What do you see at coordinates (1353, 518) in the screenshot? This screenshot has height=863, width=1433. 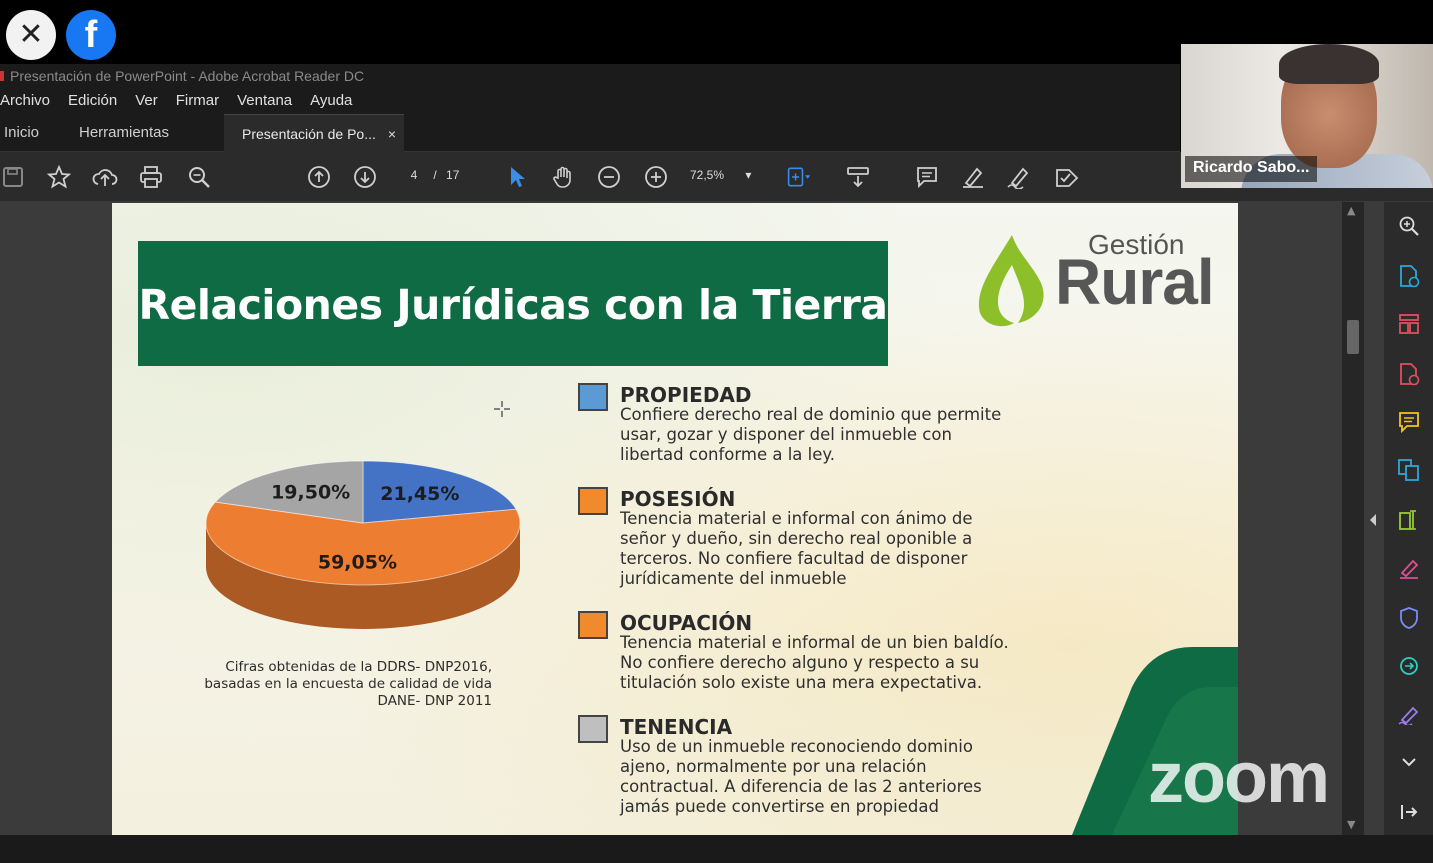 I see `vertical-scrollbar: ▲ ▼` at bounding box center [1353, 518].